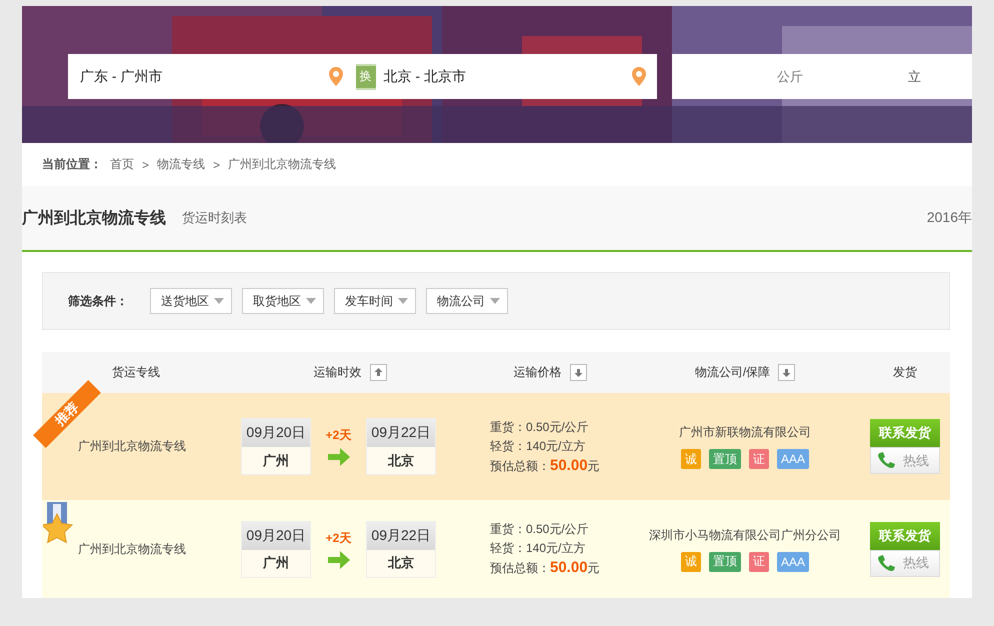 The image size is (994, 626). Describe the element at coordinates (191, 301) in the screenshot. I see `filter-dropdown: 送货地区` at that location.